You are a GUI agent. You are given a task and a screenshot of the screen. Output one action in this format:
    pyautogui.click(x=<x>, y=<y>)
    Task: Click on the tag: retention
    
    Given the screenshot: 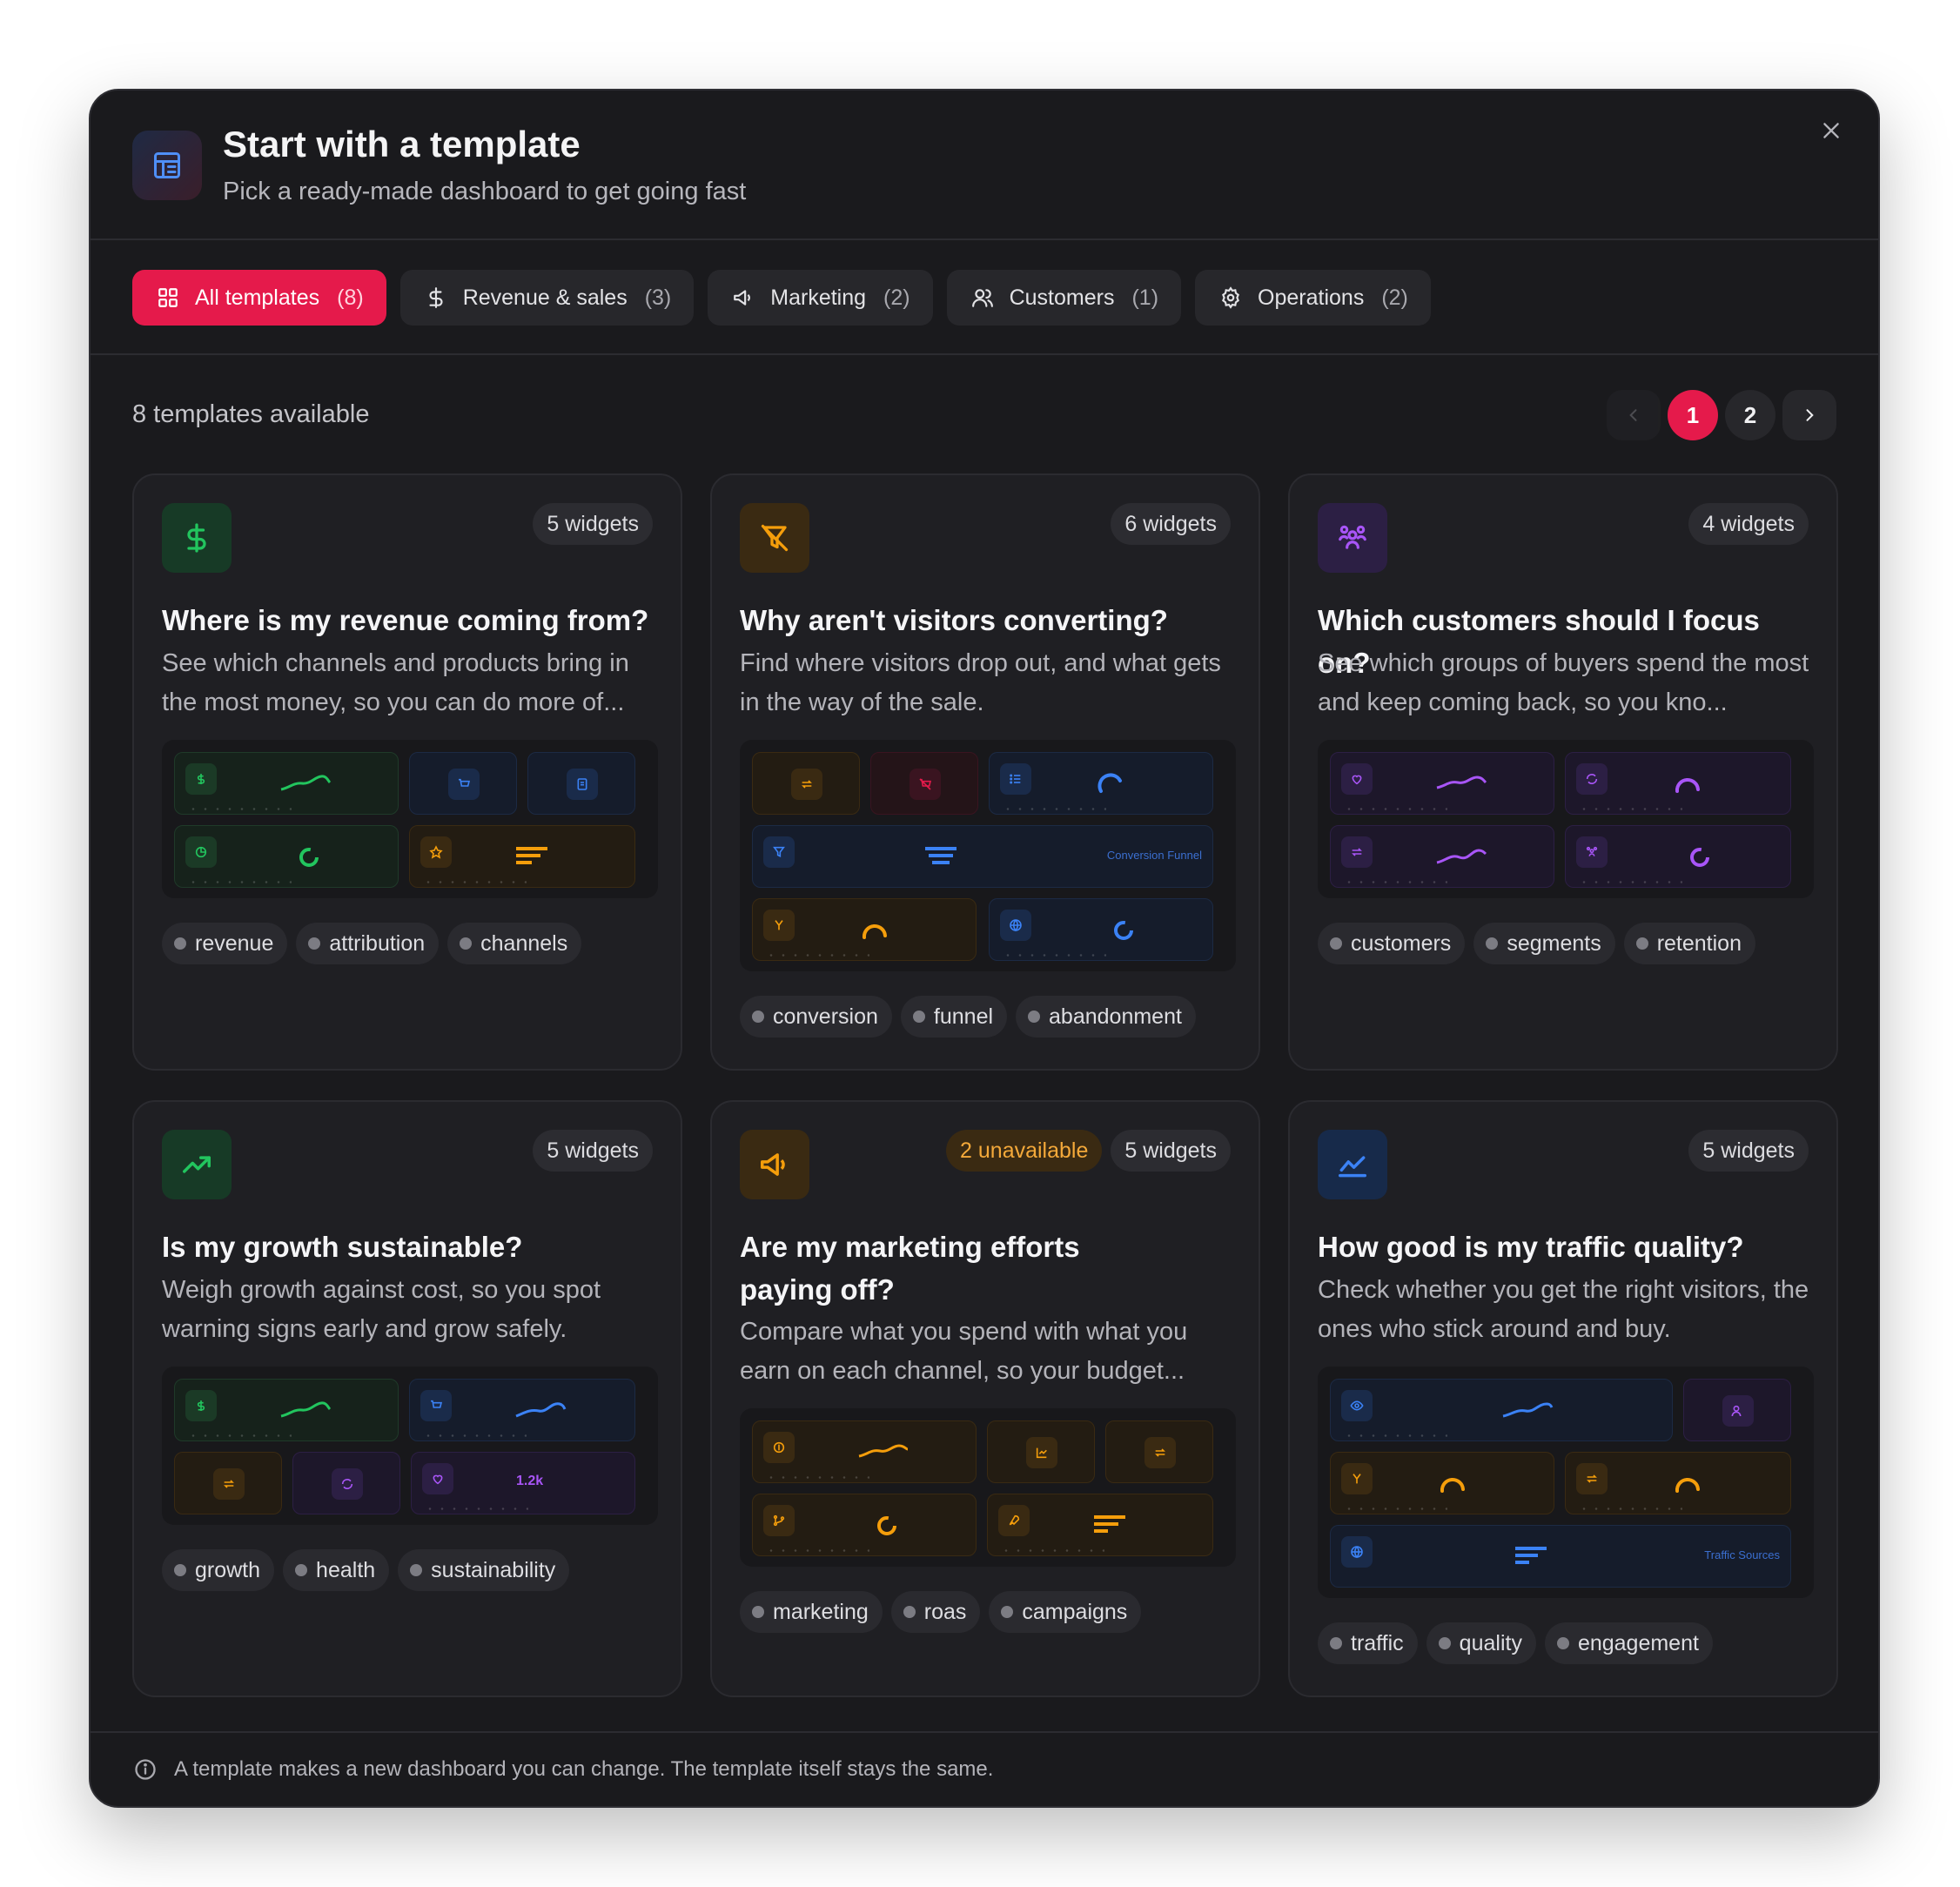 What is the action you would take?
    pyautogui.click(x=1689, y=943)
    